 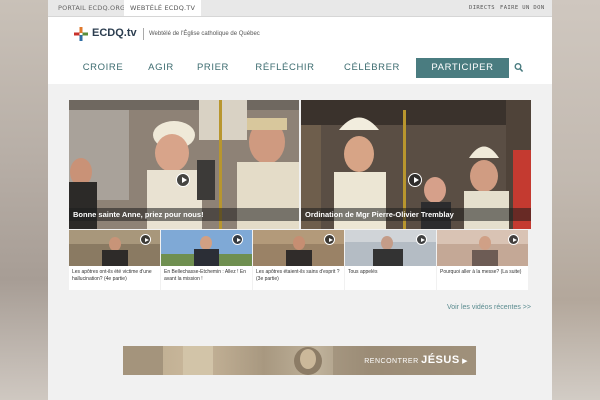 I want to click on nav-agir: AGIR, so click(x=161, y=68).